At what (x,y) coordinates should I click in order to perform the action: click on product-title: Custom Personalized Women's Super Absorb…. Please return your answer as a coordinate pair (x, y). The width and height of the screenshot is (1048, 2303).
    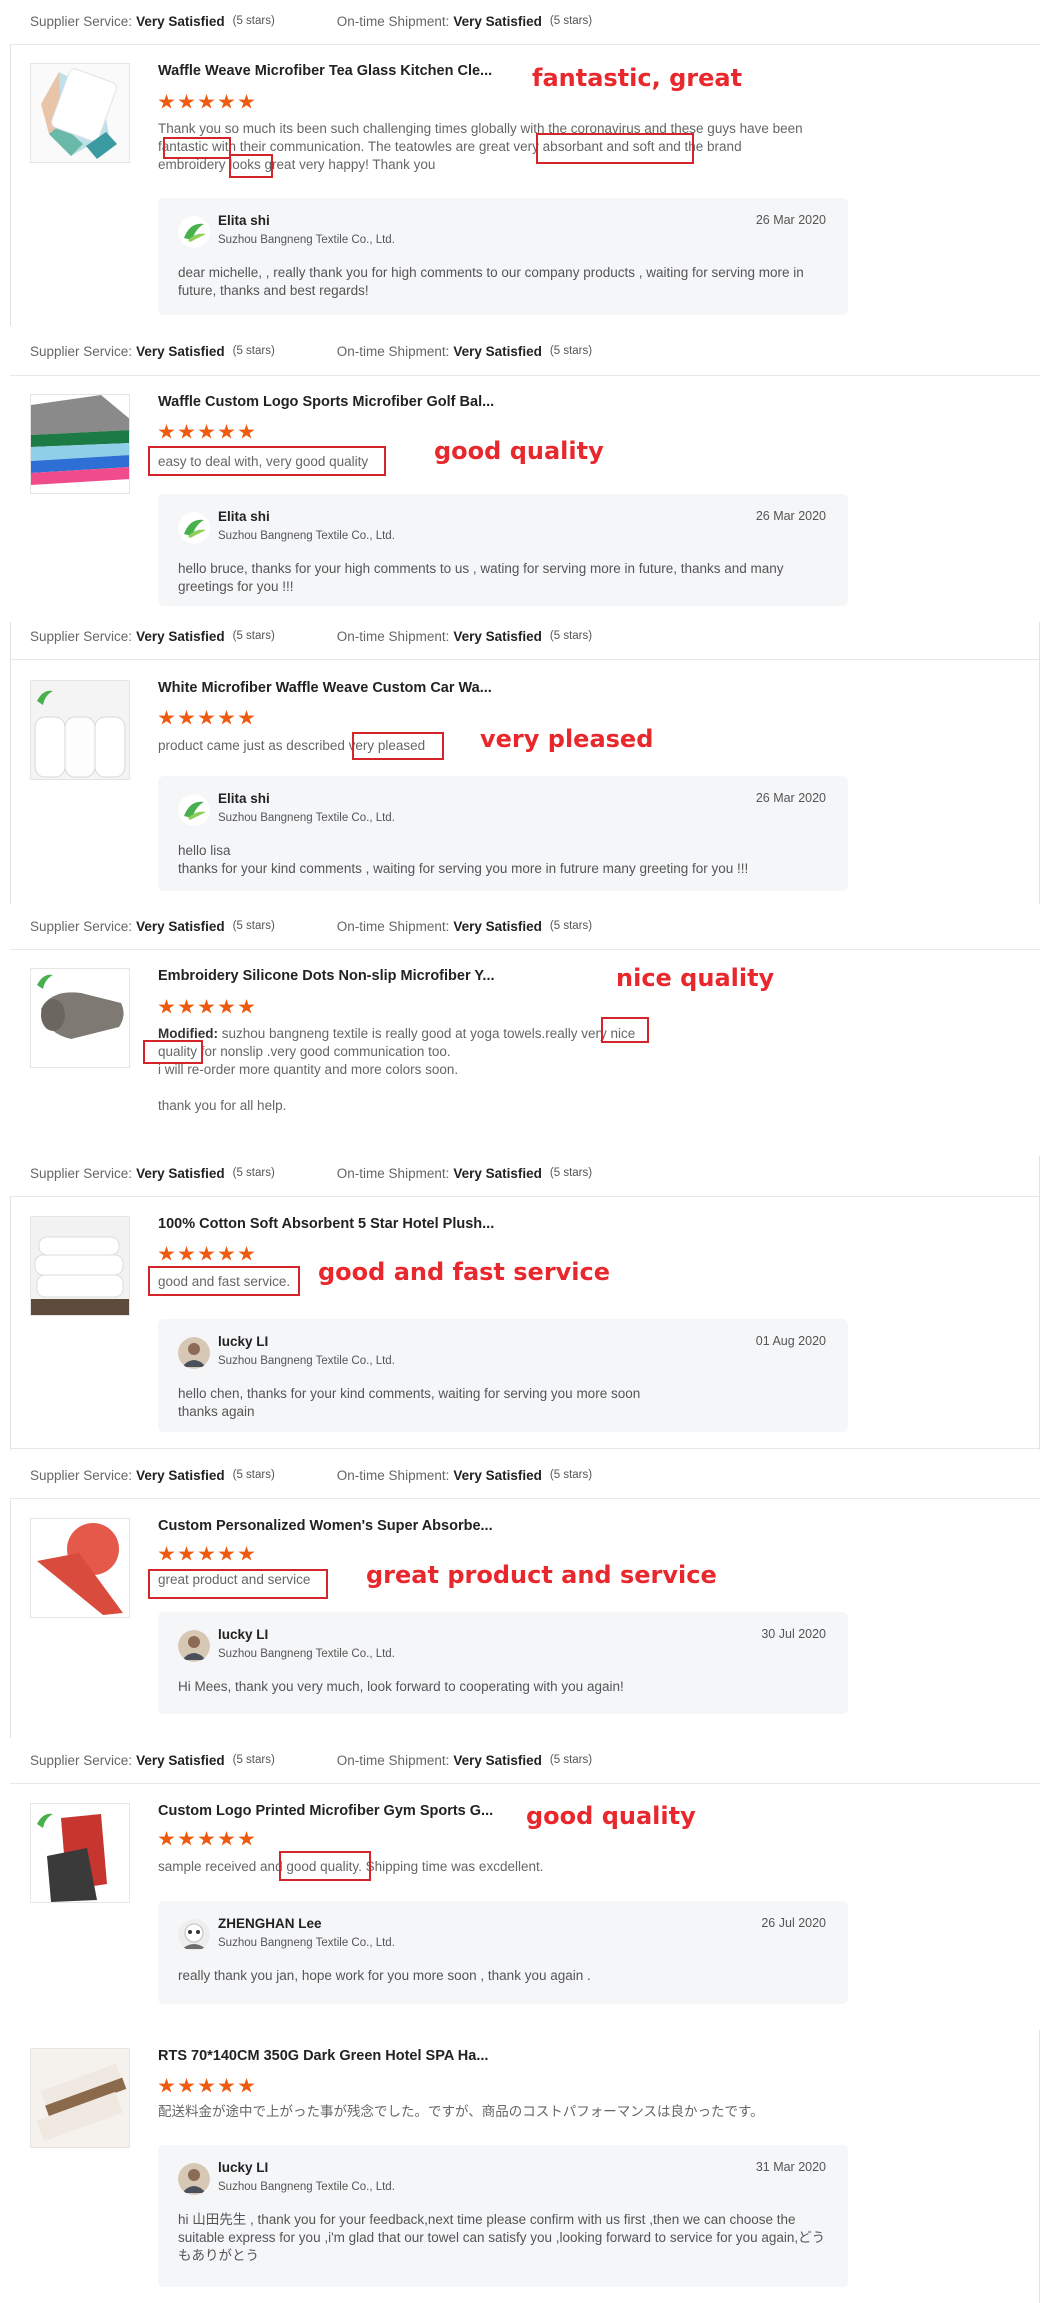
    Looking at the image, I should click on (325, 1526).